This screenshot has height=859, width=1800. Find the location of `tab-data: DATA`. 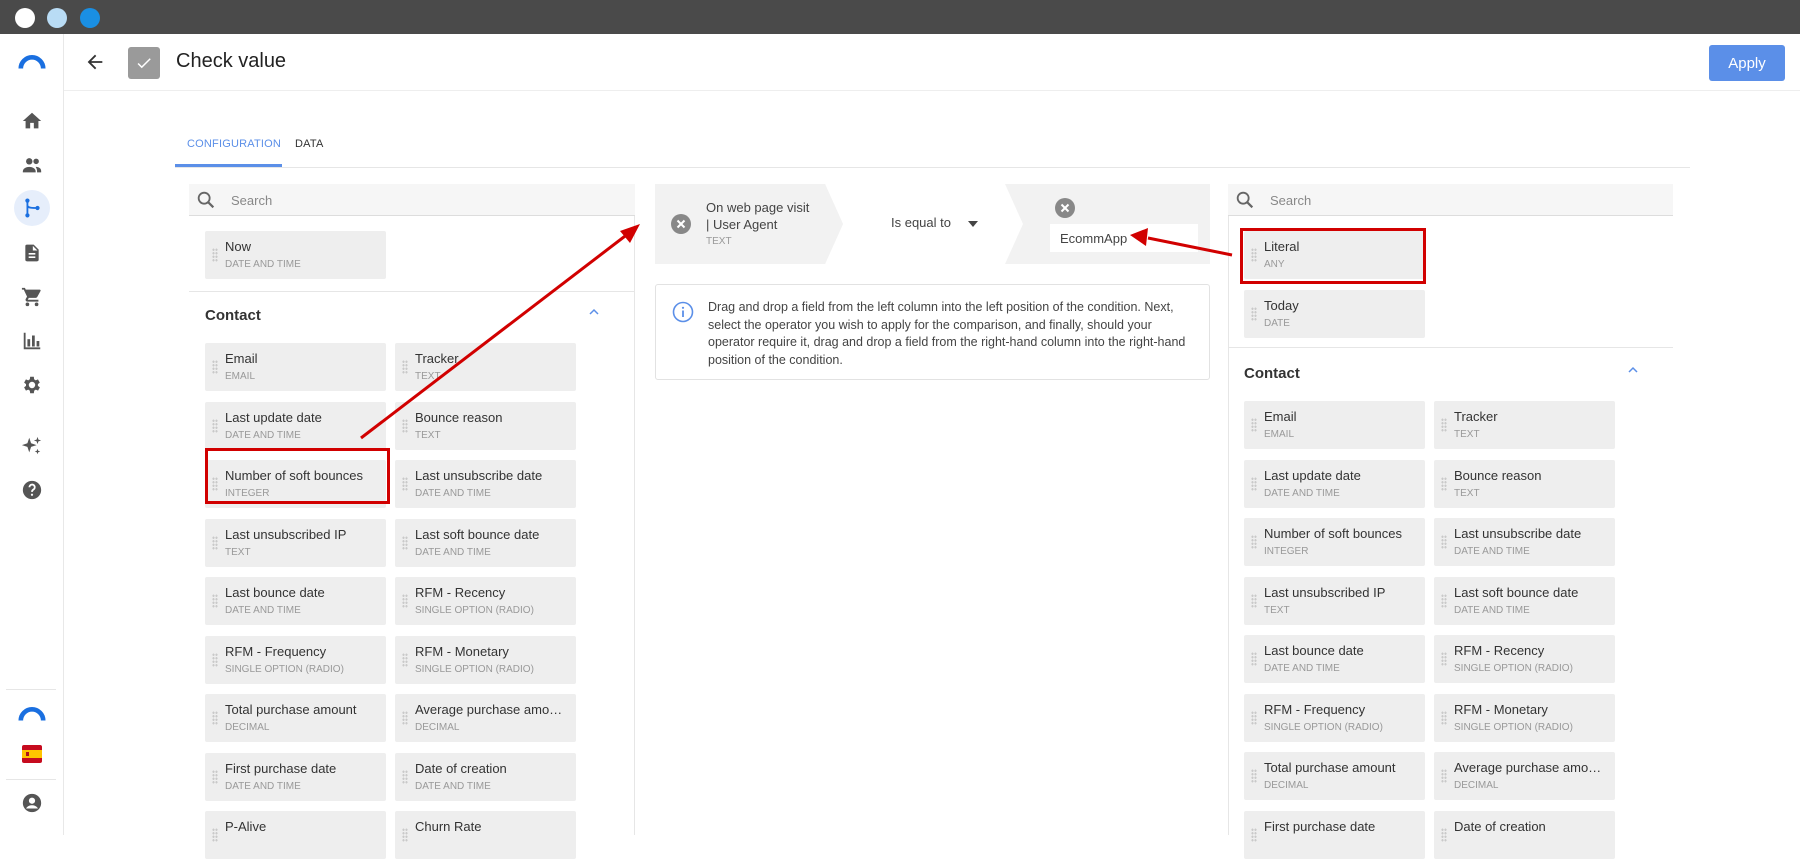

tab-data: DATA is located at coordinates (309, 144).